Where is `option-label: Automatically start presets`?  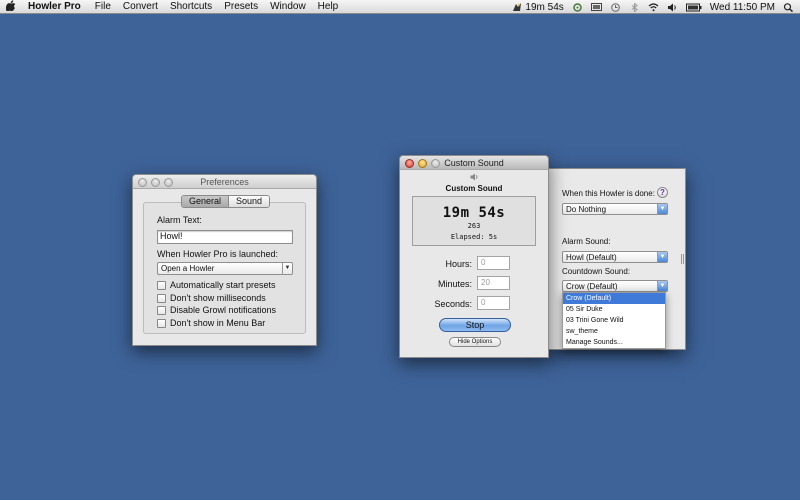 option-label: Automatically start presets is located at coordinates (223, 285).